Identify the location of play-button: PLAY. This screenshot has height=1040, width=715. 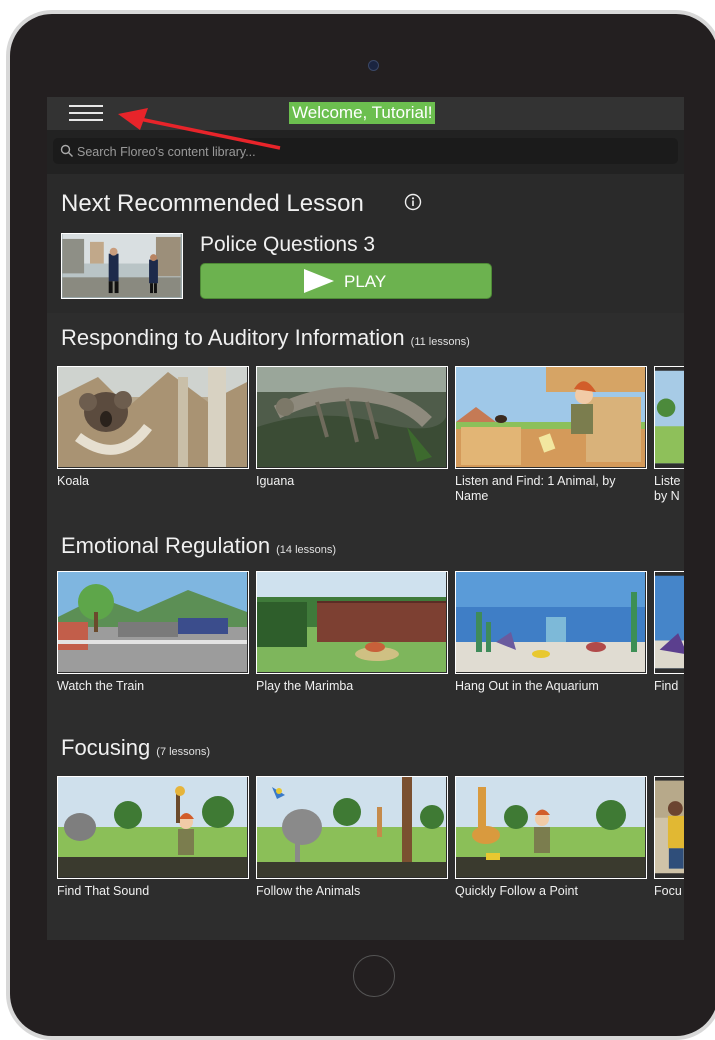
(346, 281).